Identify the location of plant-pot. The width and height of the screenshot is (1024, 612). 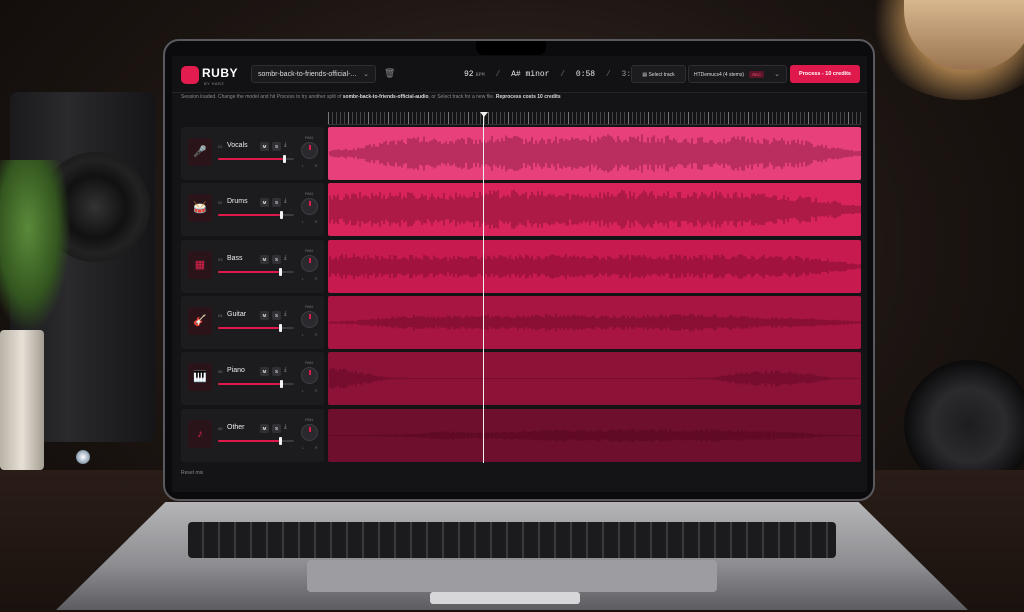
(22, 400).